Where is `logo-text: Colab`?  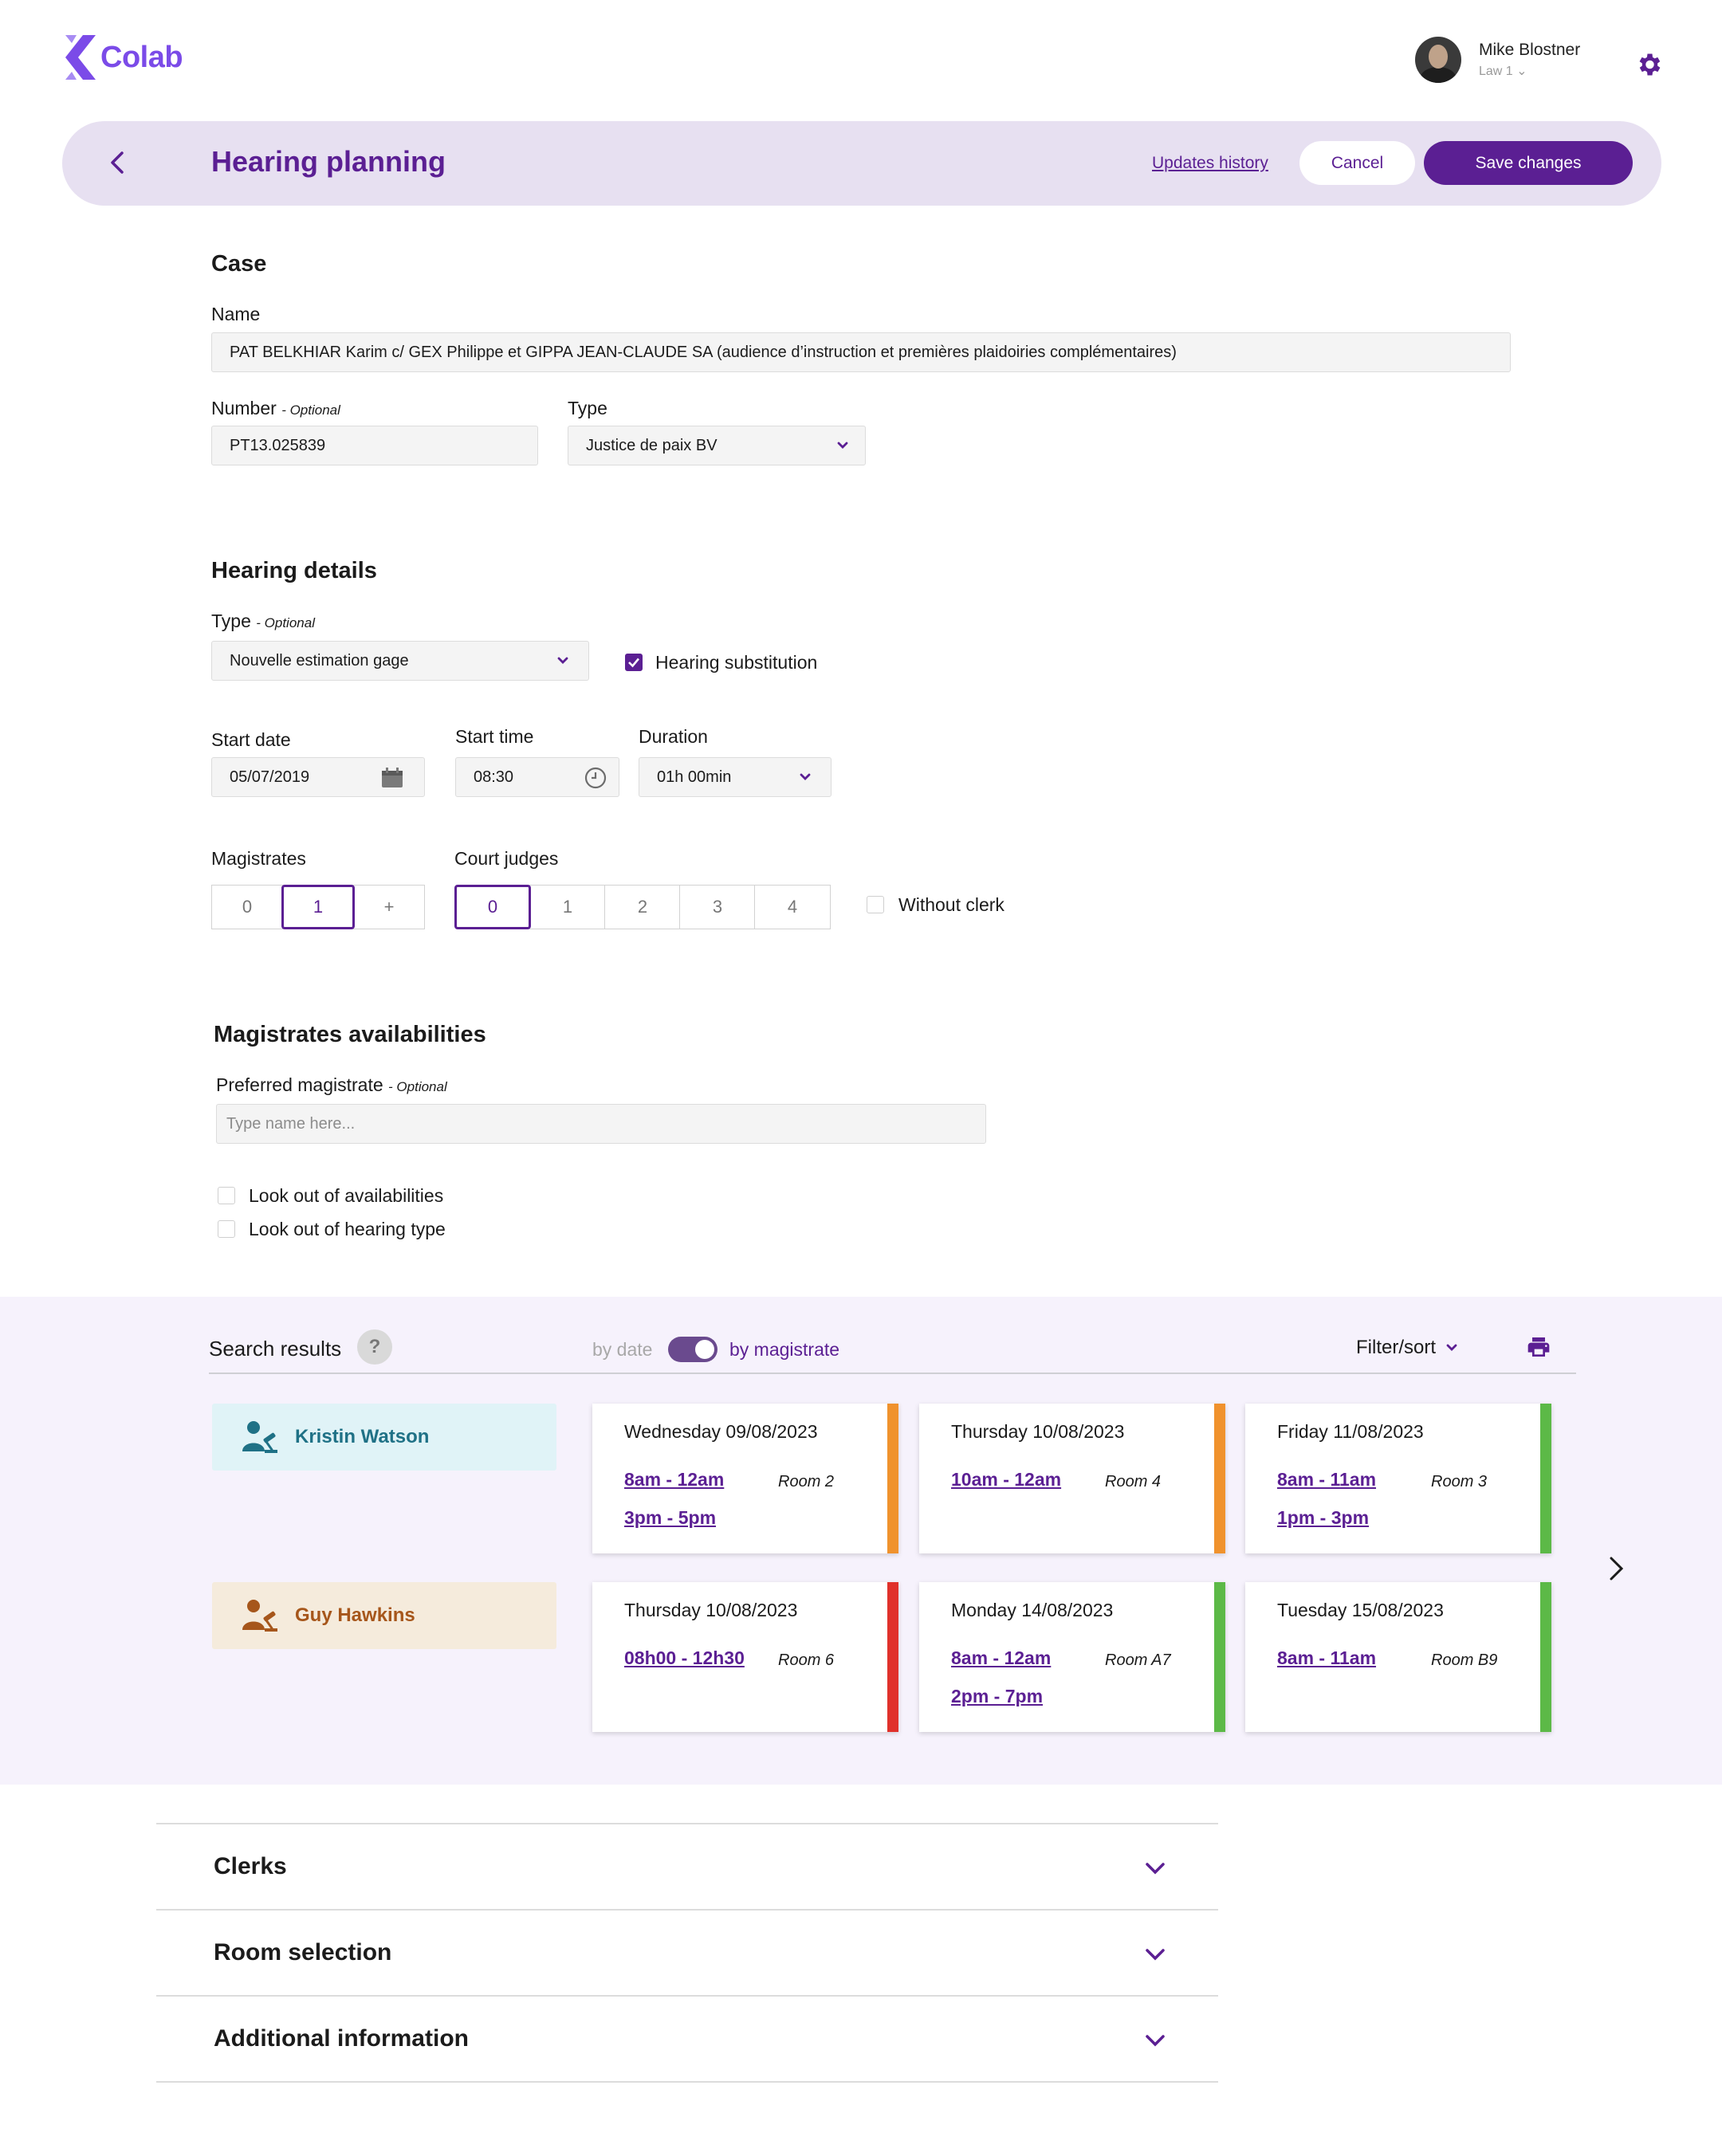 logo-text: Colab is located at coordinates (141, 57).